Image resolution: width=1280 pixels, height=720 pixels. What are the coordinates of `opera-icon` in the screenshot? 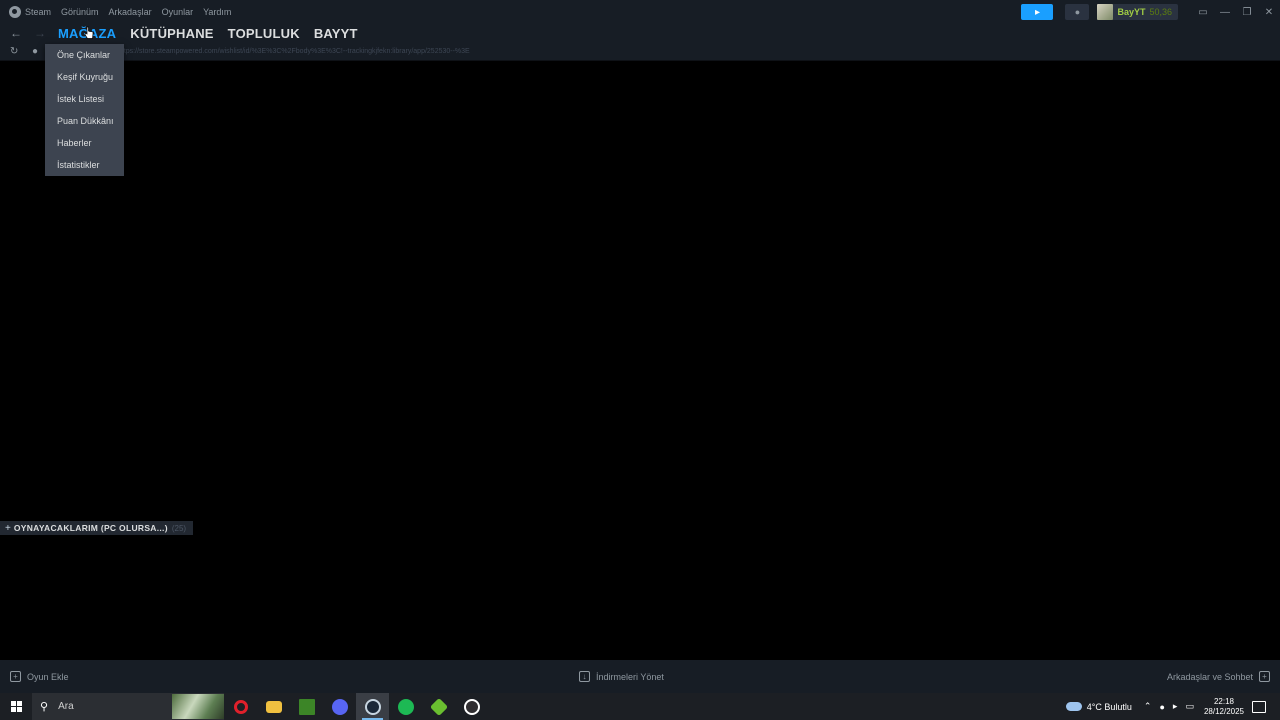 It's located at (240, 706).